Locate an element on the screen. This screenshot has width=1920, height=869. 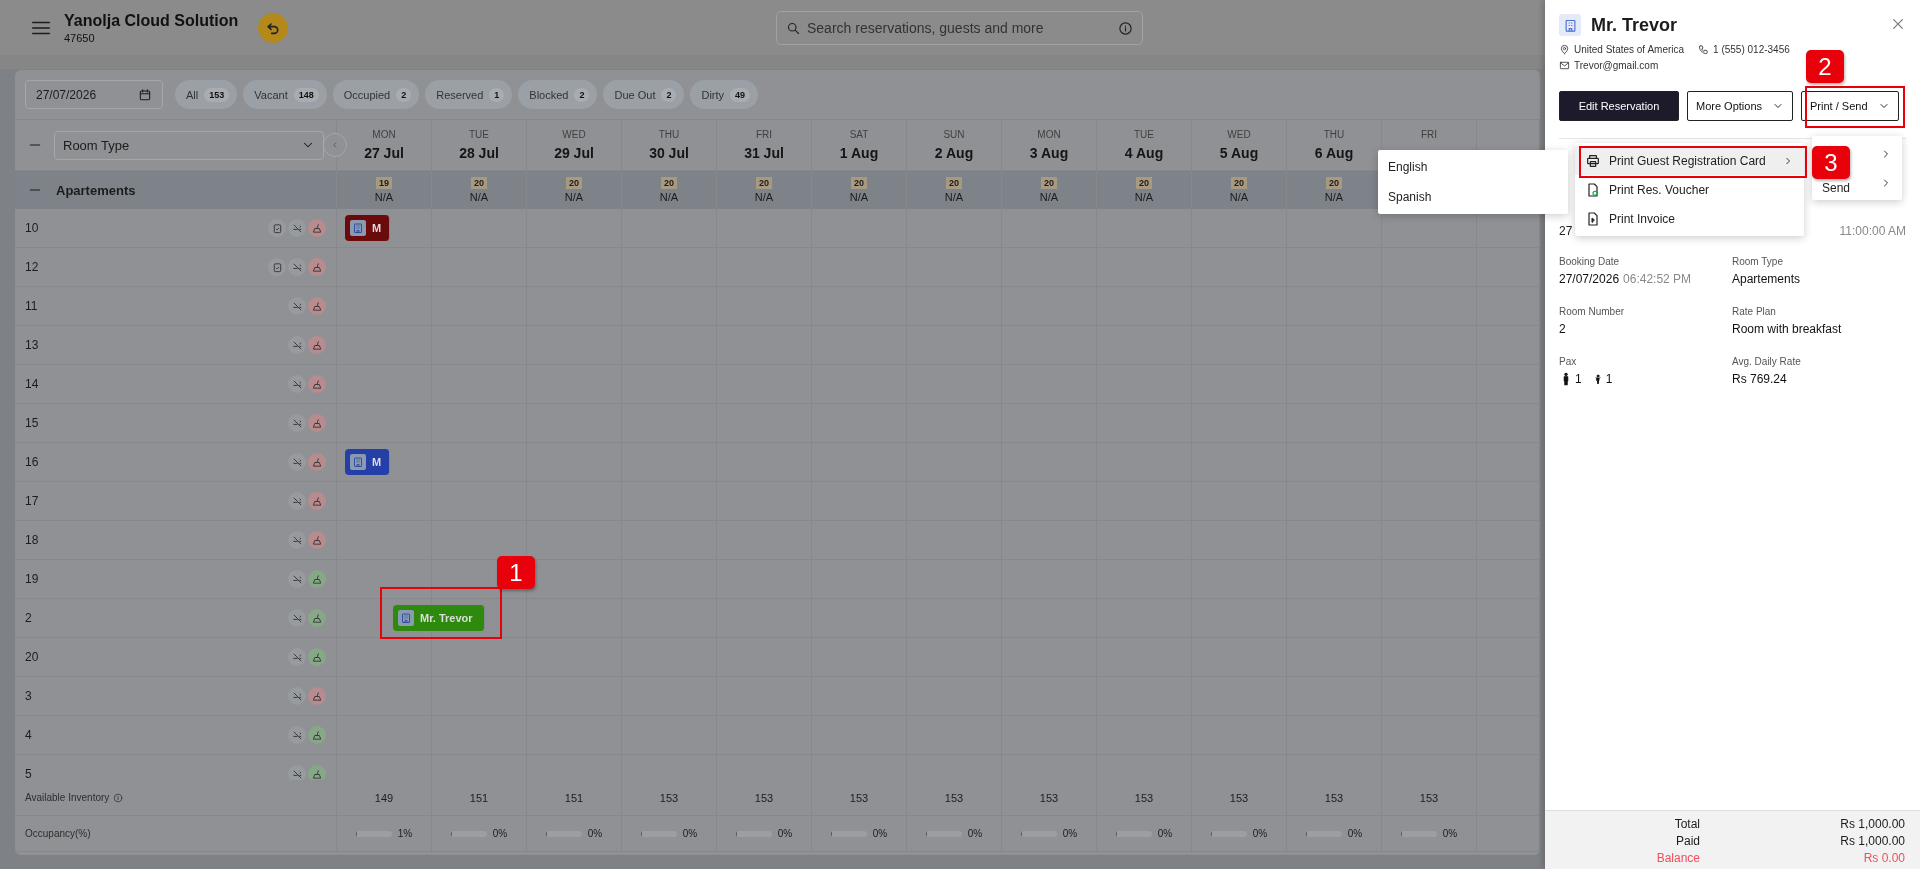
print-menu-item: Print Invoice is located at coordinates (1689, 218).